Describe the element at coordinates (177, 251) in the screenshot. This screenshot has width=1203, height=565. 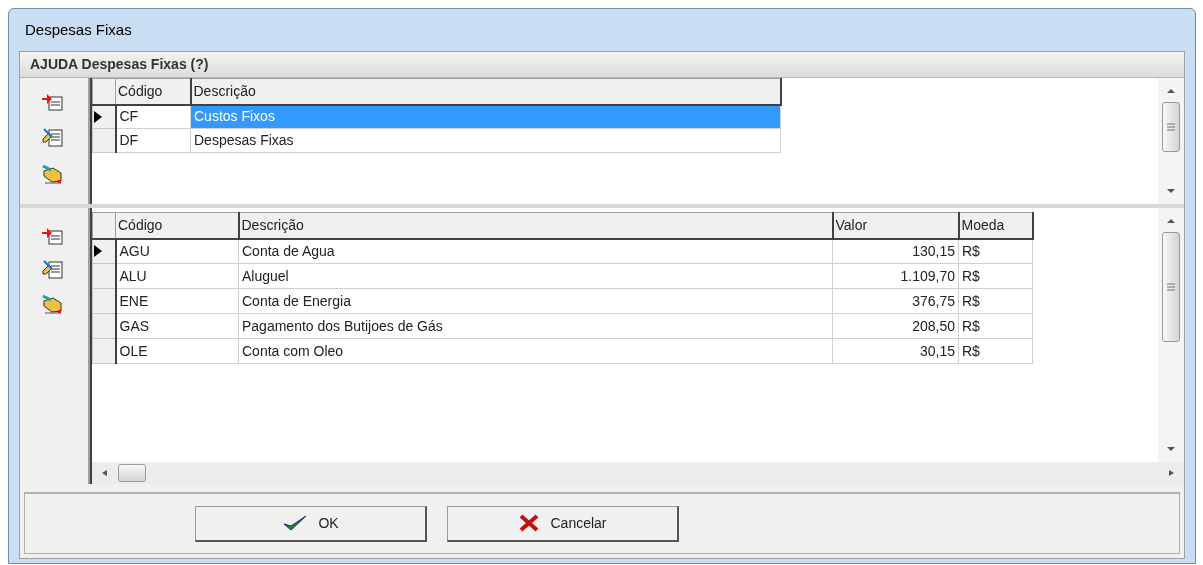
I see `table-cell: AGU` at that location.